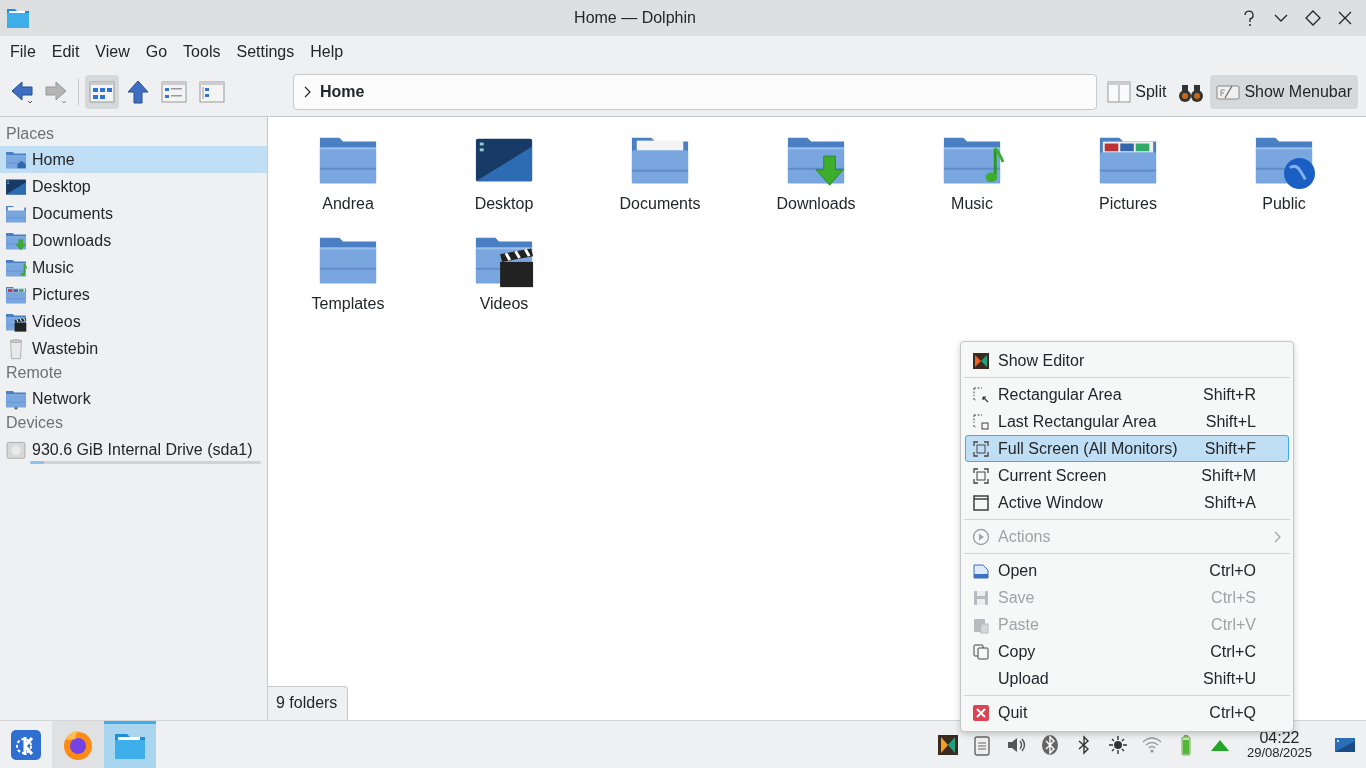 Image resolution: width=1366 pixels, height=768 pixels. I want to click on folder-item: Videos, so click(504, 279).